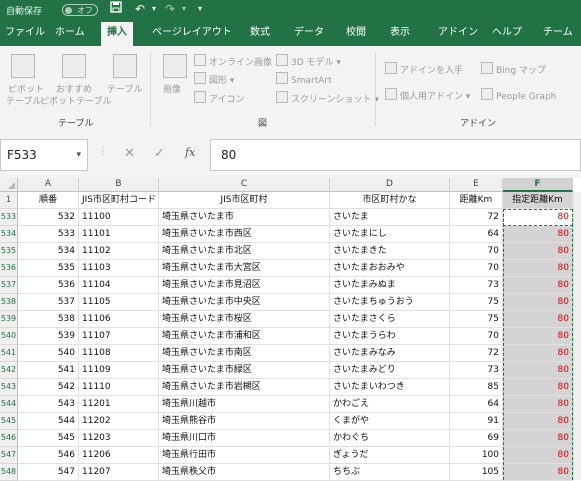 Image resolution: width=581 pixels, height=481 pixels. Describe the element at coordinates (558, 33) in the screenshot. I see `tab-team: チーム` at that location.